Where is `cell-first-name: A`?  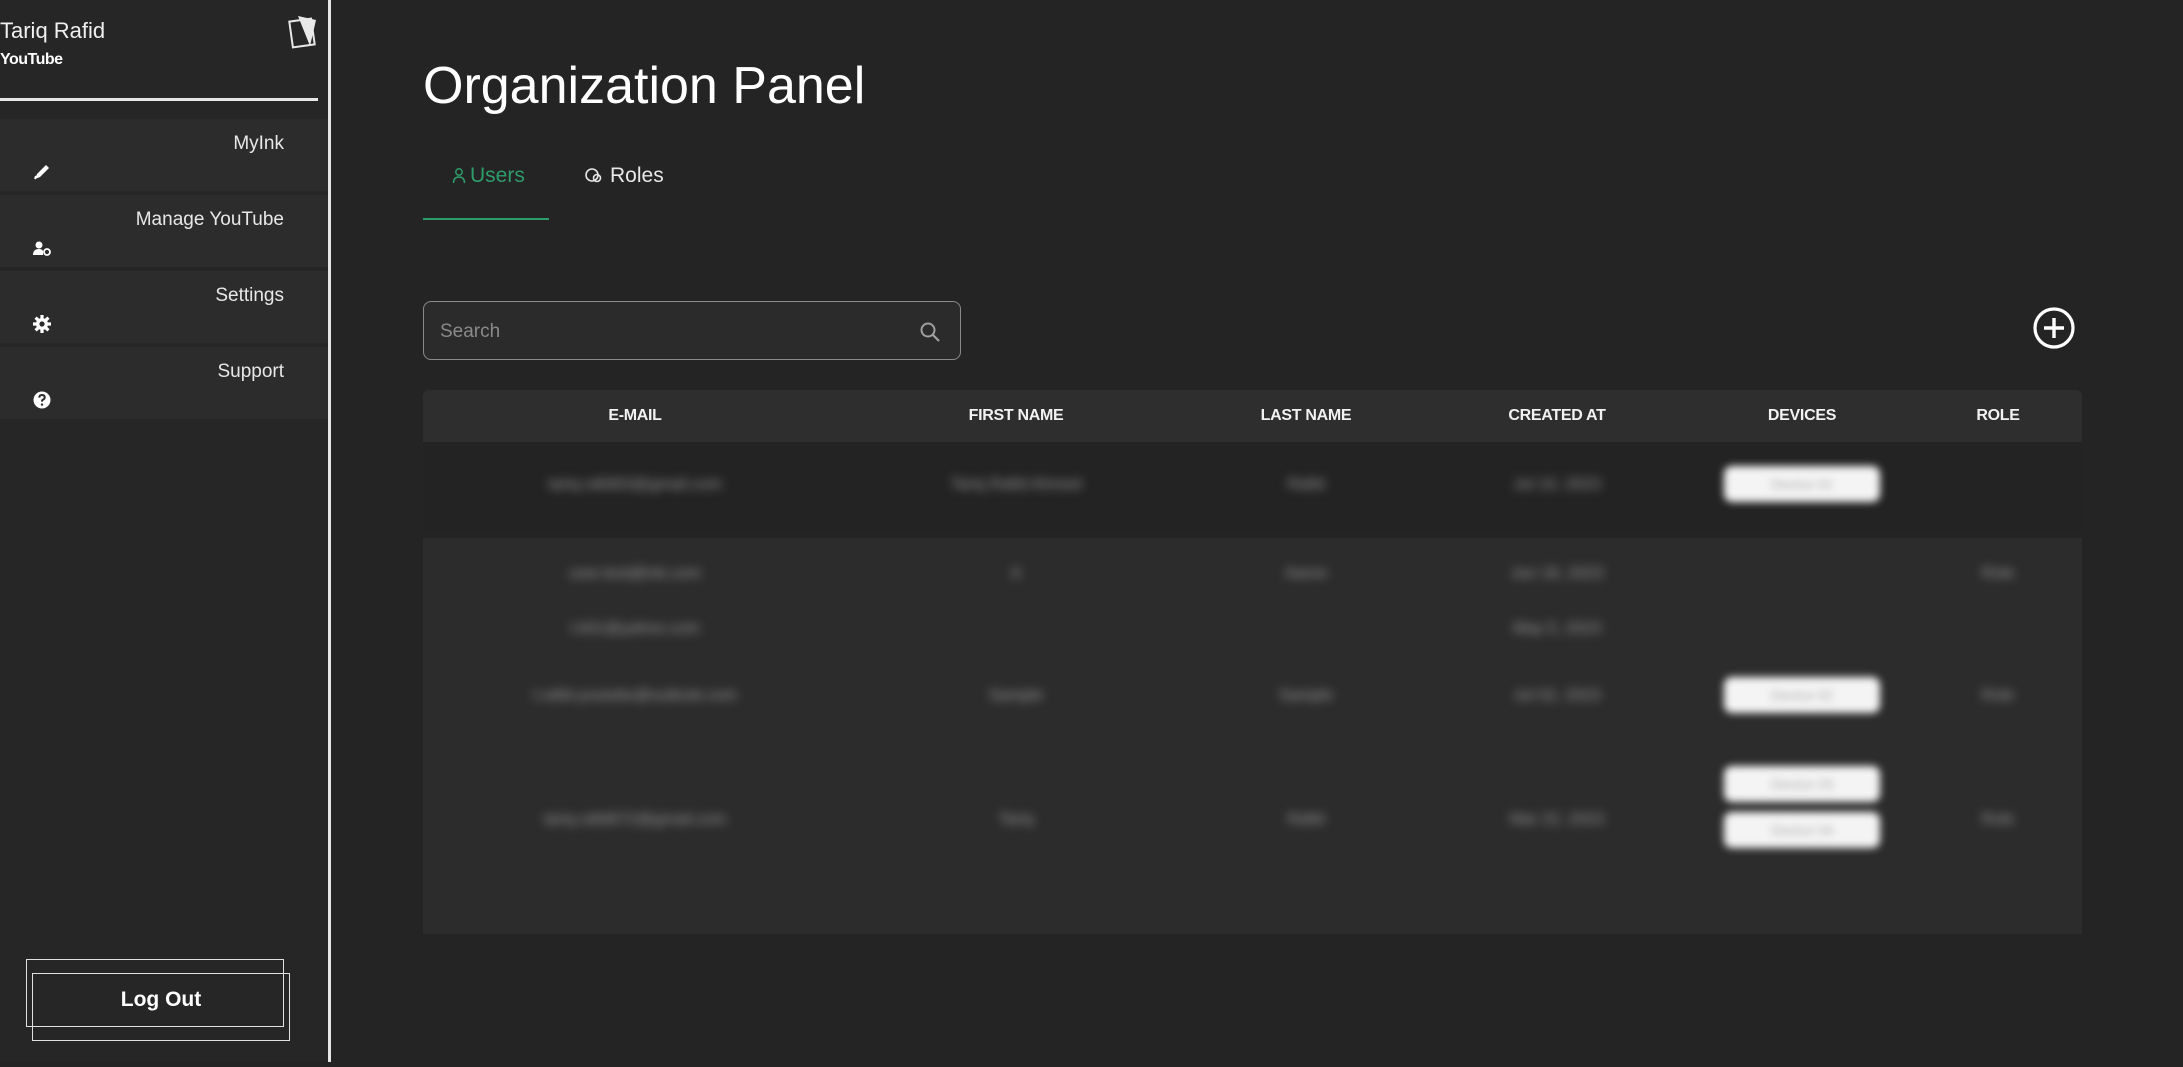 cell-first-name: A is located at coordinates (1016, 573).